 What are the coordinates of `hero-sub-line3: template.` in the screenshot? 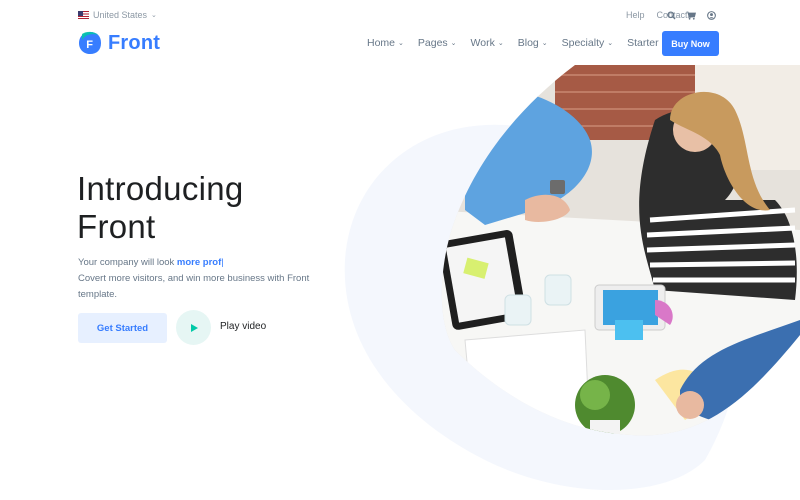 It's located at (98, 294).